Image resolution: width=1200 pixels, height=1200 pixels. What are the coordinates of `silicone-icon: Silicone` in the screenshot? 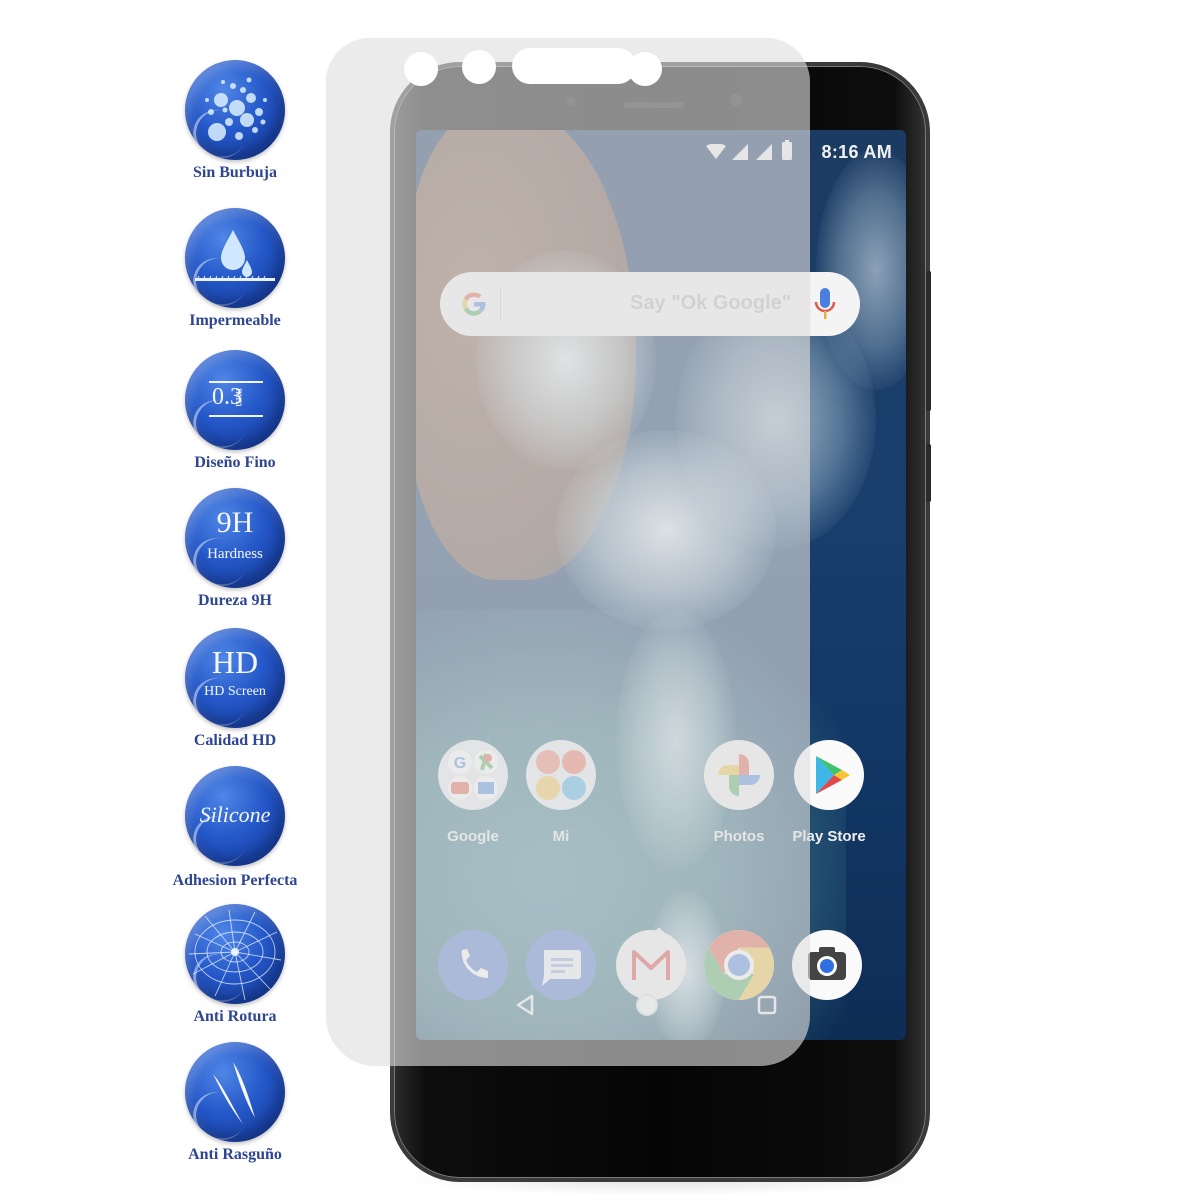 It's located at (235, 816).